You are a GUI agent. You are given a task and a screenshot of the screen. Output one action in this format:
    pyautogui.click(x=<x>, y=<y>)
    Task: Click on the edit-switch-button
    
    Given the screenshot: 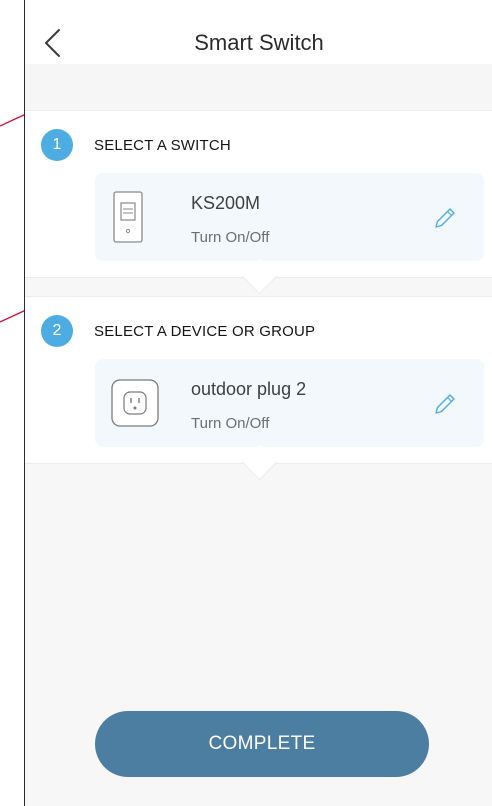 What is the action you would take?
    pyautogui.click(x=445, y=218)
    